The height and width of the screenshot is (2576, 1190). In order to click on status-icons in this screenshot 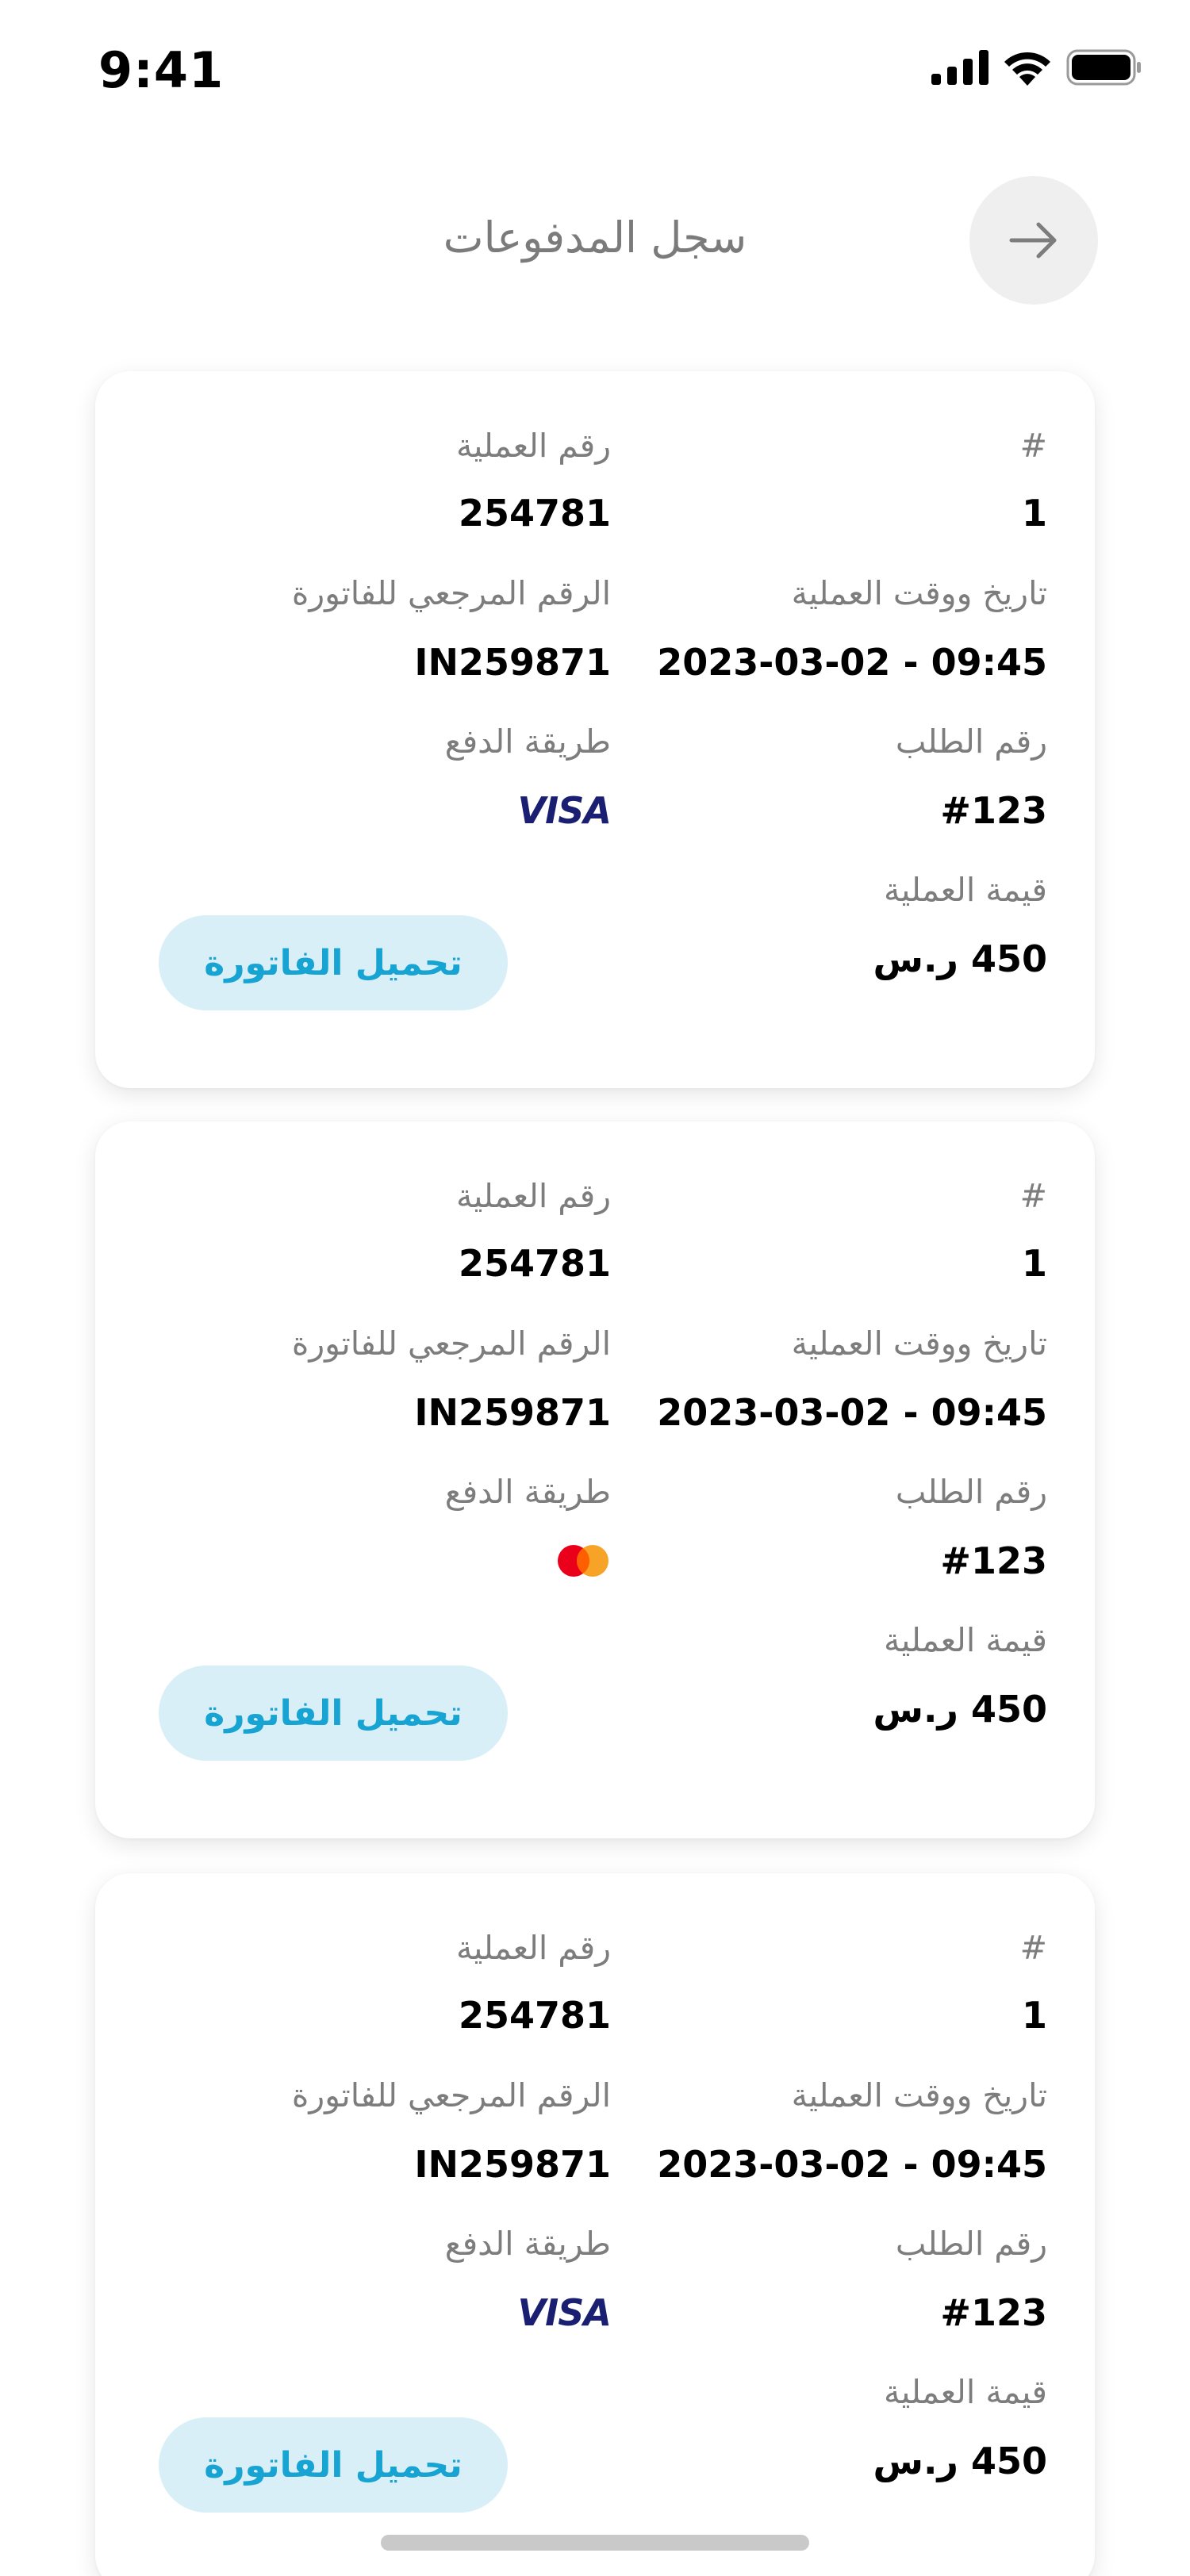, I will do `click(1036, 68)`.